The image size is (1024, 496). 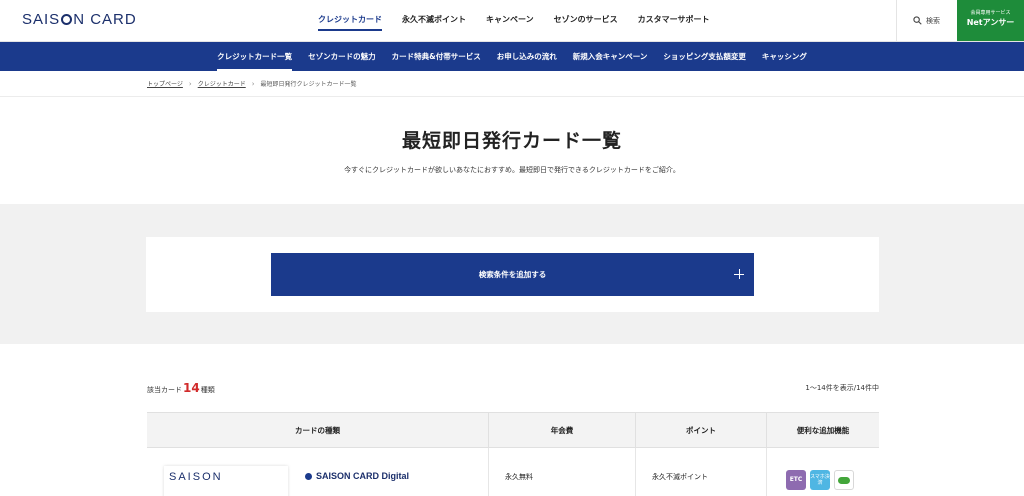 What do you see at coordinates (308, 84) in the screenshot?
I see `breadcrumb-current: 最短即日発行クレジットカード一覧` at bounding box center [308, 84].